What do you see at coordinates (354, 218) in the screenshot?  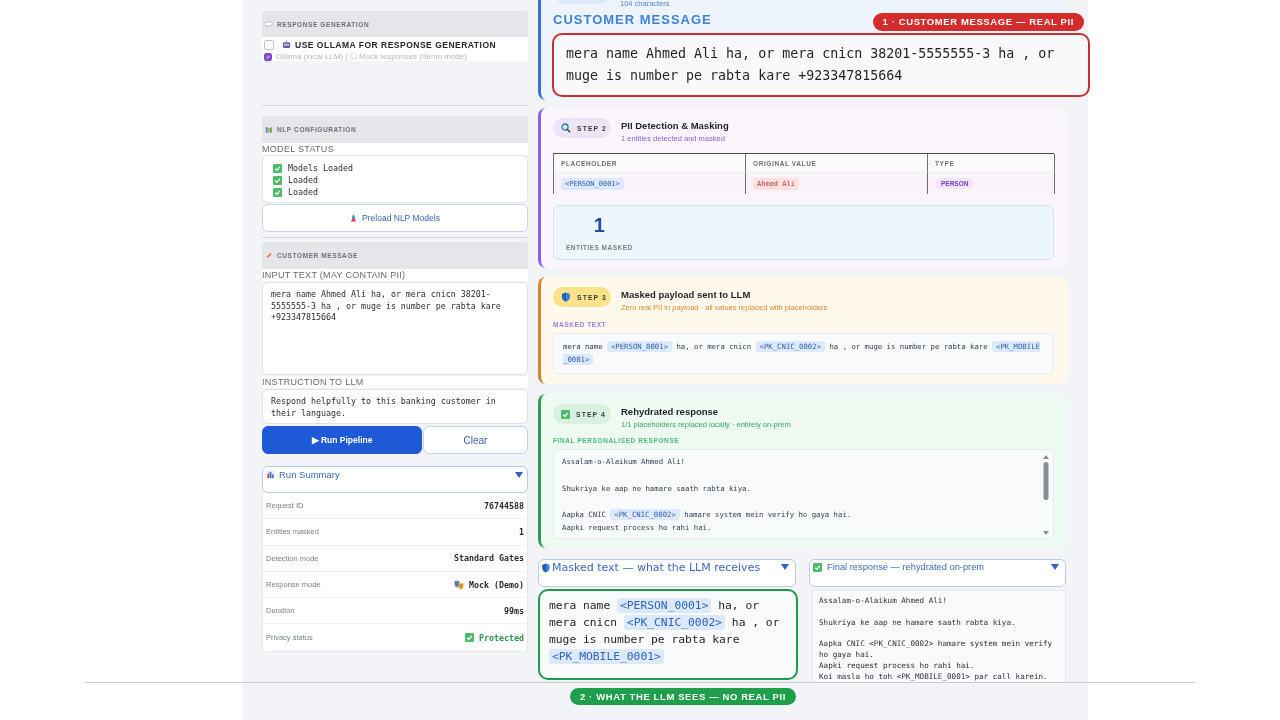 I see `rocket-icon` at bounding box center [354, 218].